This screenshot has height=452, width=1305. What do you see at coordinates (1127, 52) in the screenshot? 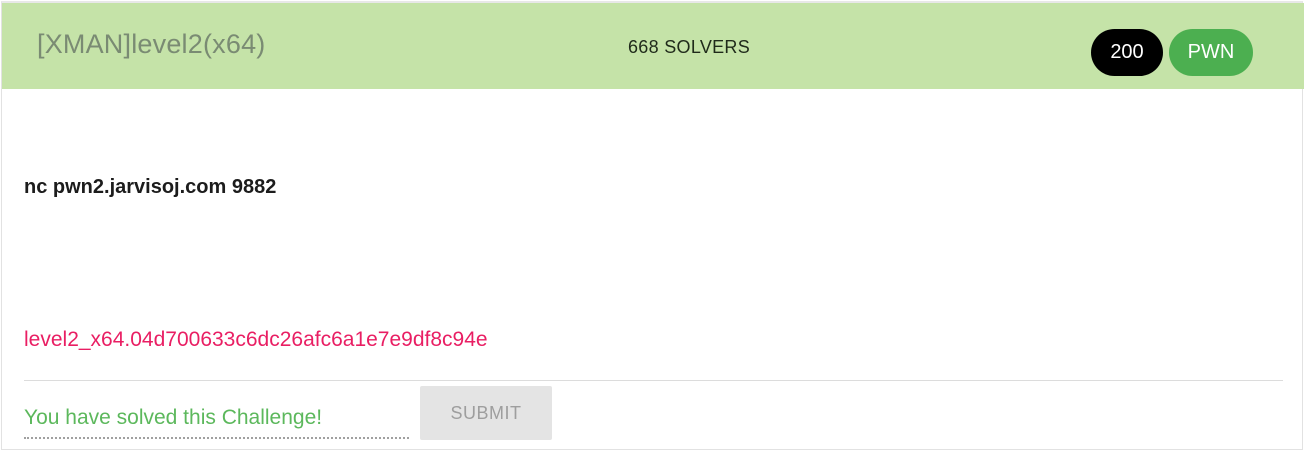
I see `points-badge: 200` at bounding box center [1127, 52].